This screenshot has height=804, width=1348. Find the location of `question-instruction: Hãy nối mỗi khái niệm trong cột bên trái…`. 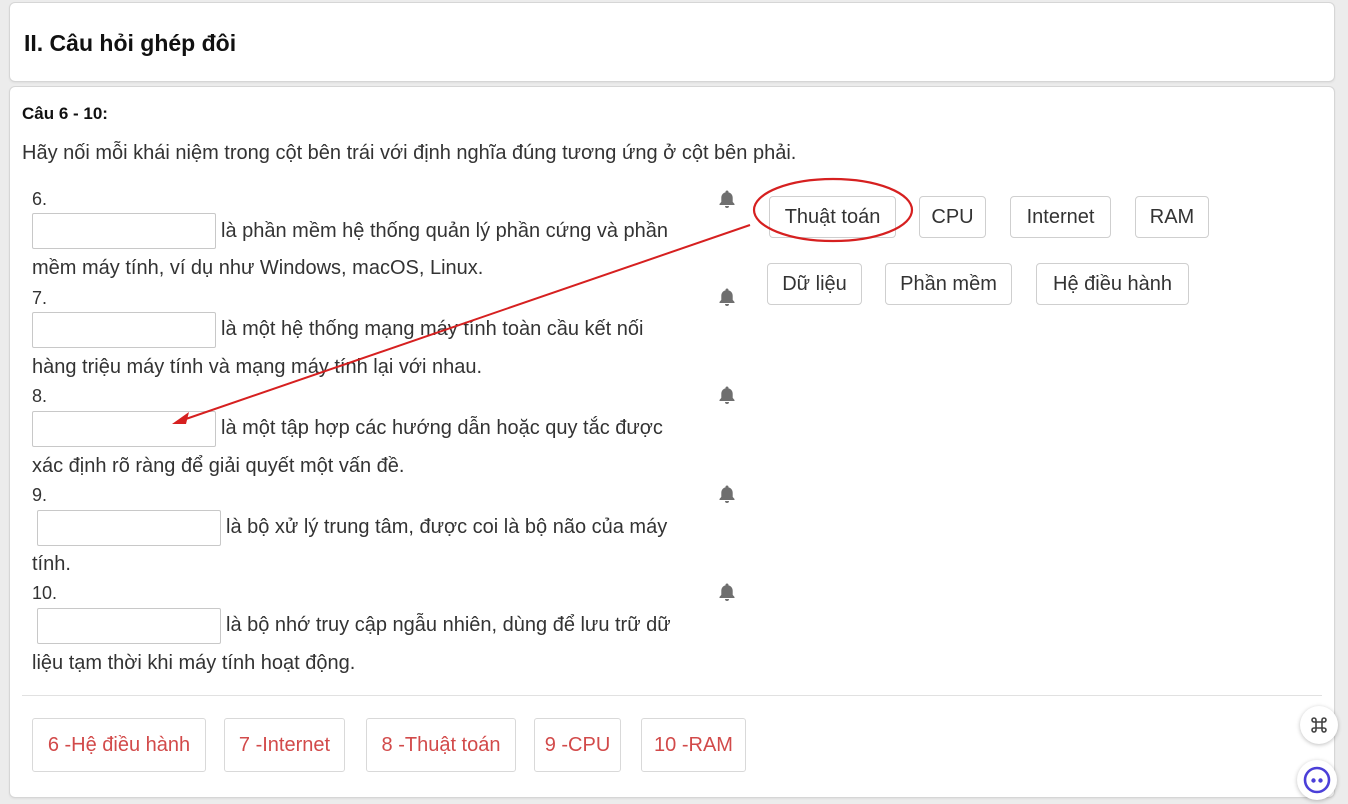

question-instruction: Hãy nối mỗi khái niệm trong cột bên trái… is located at coordinates (409, 153).